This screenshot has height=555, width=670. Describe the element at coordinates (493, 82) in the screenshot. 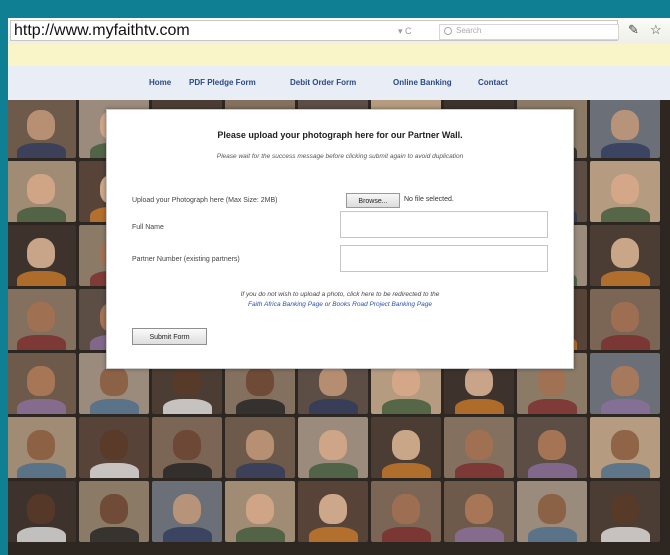

I see `nav-item-contact: Contact` at that location.